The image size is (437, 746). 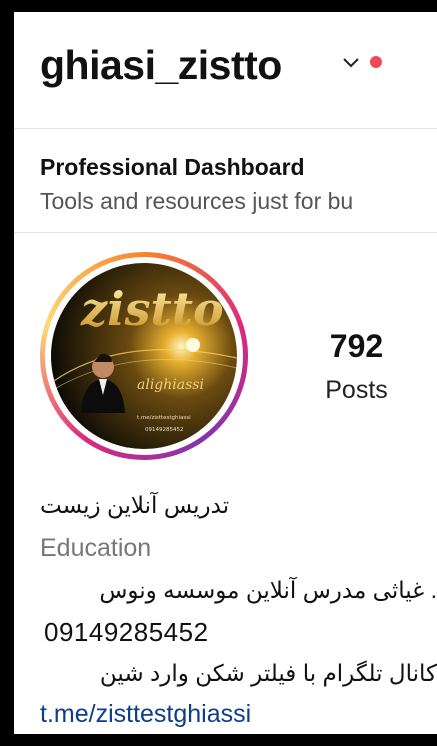 I want to click on dashboard-title: Professional Dashboard, so click(x=172, y=167).